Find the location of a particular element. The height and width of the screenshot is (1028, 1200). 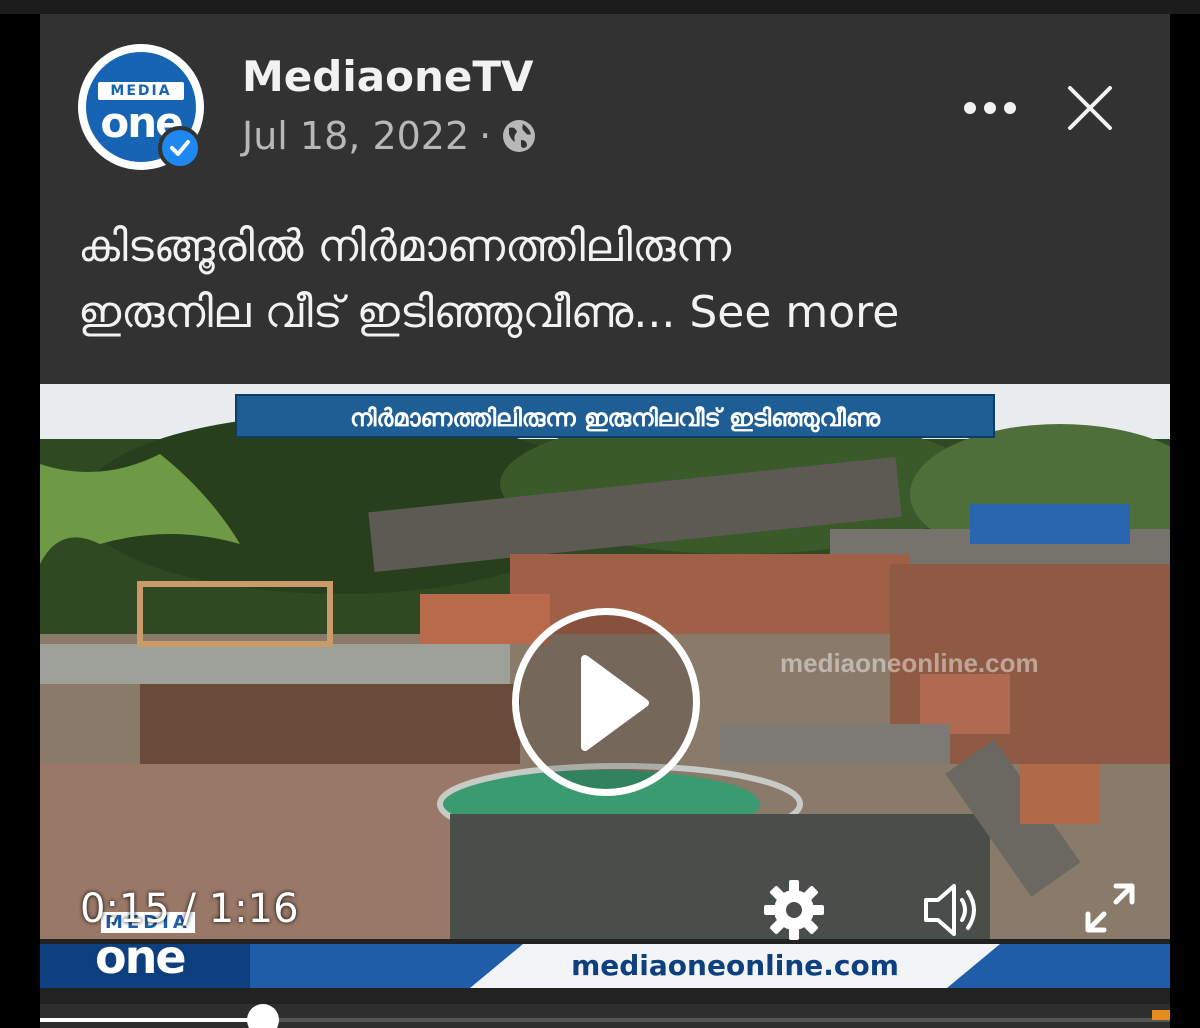

progress-scrubber is located at coordinates (263, 1016).